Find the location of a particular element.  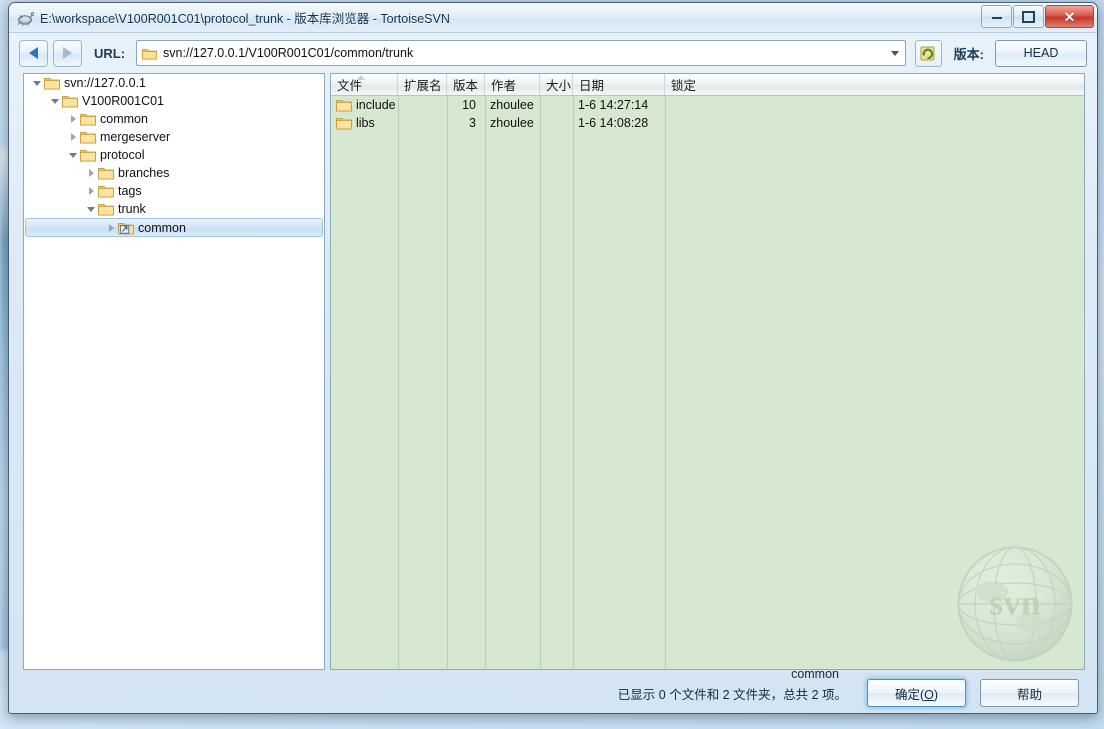

tree-item-selected: common is located at coordinates (174, 227).